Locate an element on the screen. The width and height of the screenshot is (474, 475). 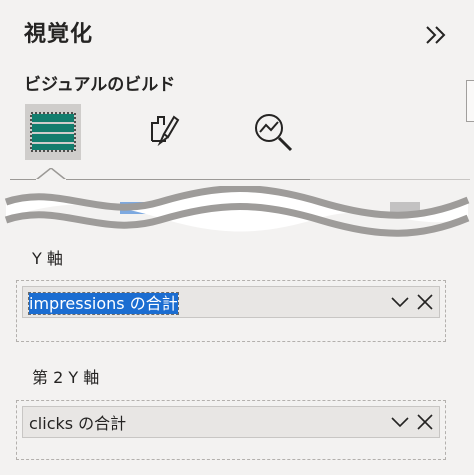
pane-title: 視覚化 is located at coordinates (59, 34).